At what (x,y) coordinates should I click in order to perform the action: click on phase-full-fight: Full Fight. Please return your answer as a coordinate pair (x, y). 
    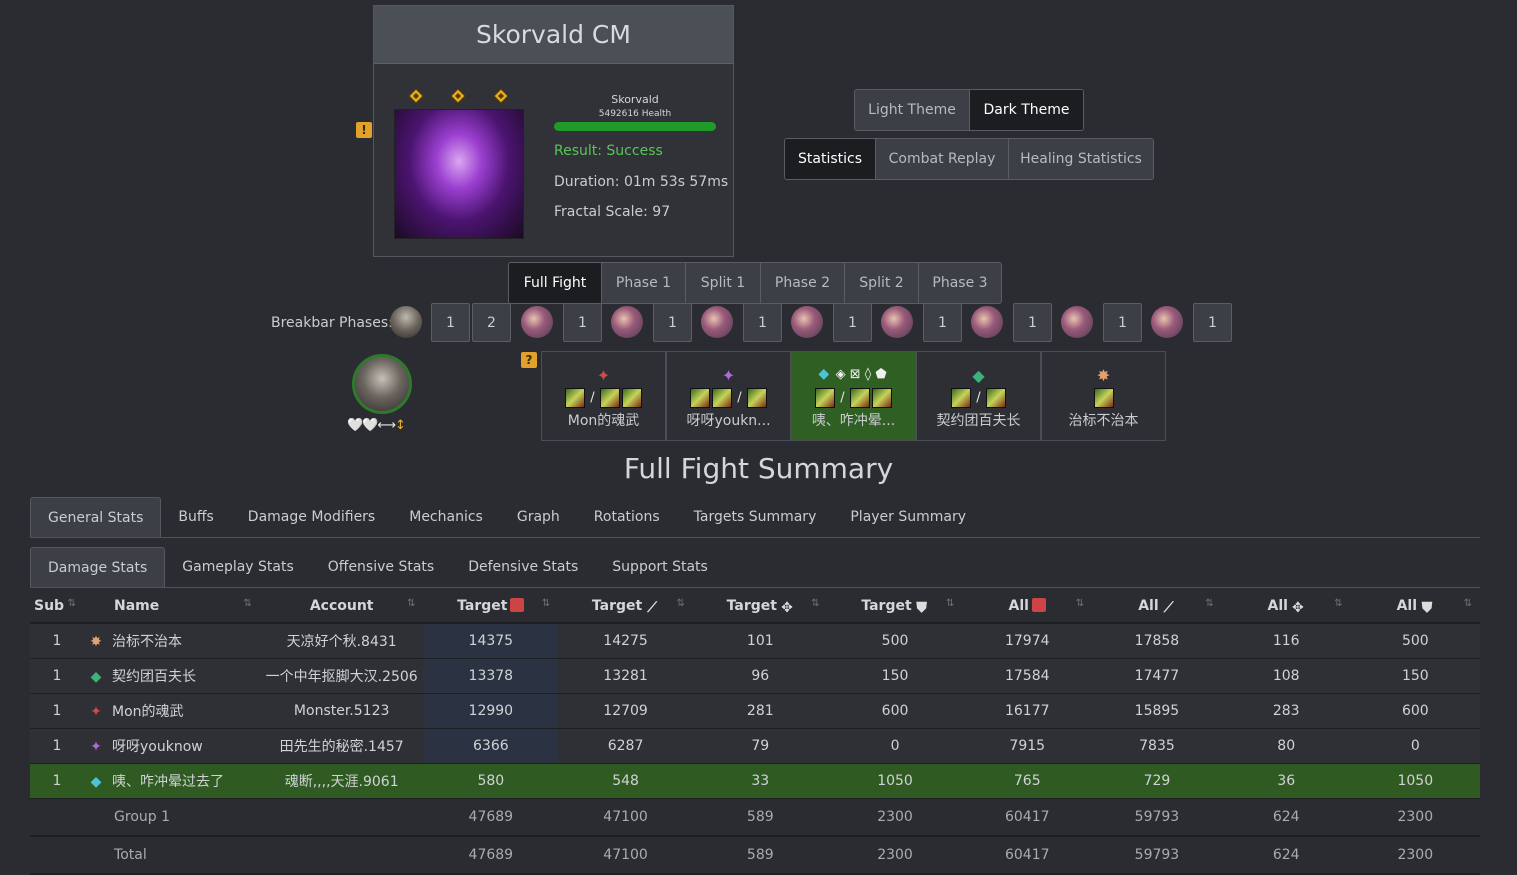
    Looking at the image, I should click on (555, 283).